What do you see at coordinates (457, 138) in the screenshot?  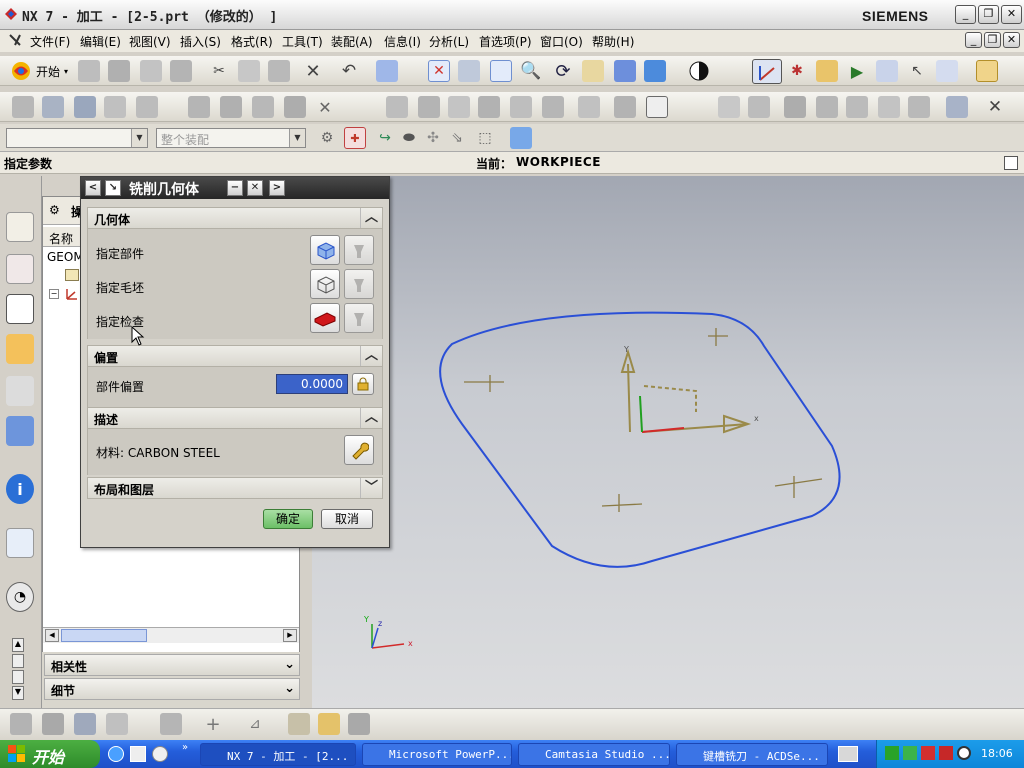 I see `snap-intersection-icon: ⇘` at bounding box center [457, 138].